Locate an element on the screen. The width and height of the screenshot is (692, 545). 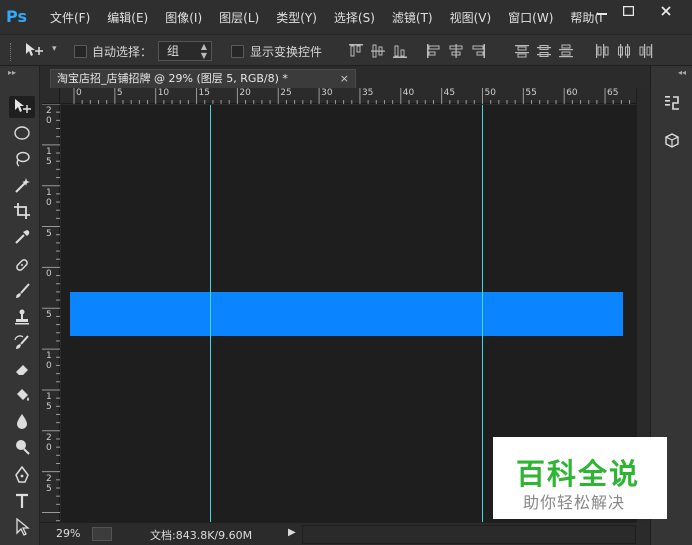
brush-tool is located at coordinates (22, 291).